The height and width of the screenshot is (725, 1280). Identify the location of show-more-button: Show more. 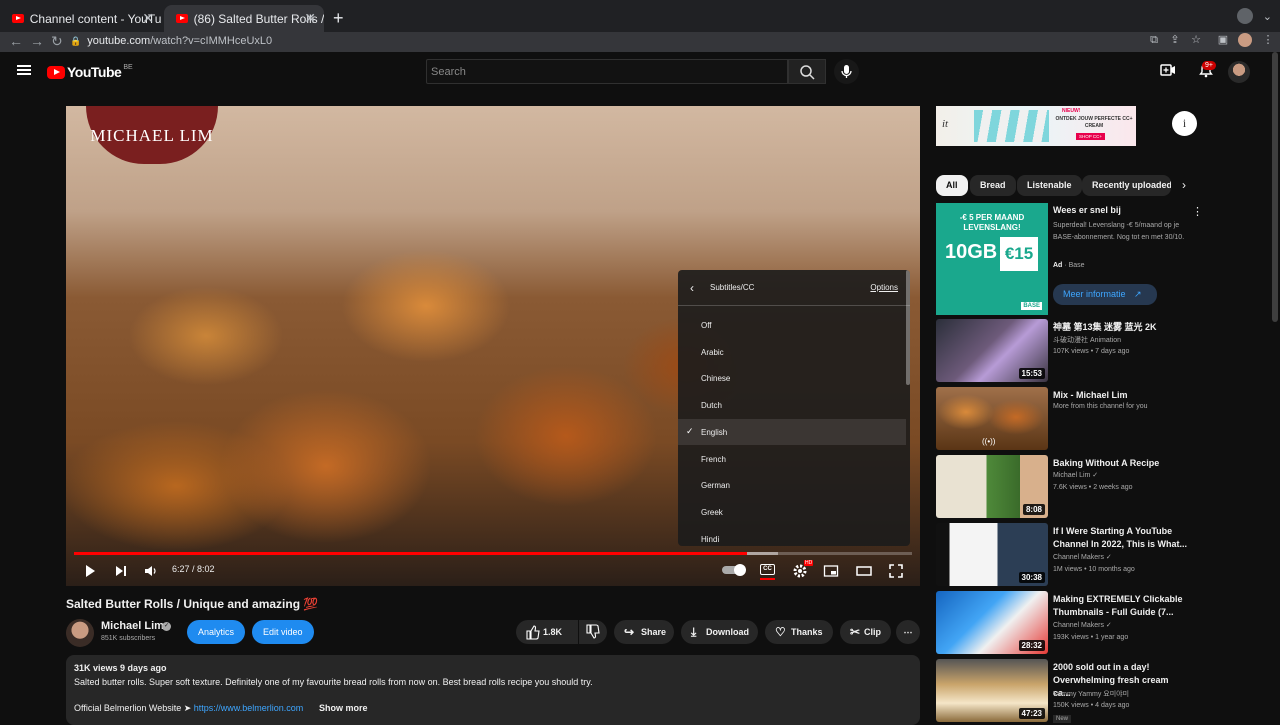
(343, 708).